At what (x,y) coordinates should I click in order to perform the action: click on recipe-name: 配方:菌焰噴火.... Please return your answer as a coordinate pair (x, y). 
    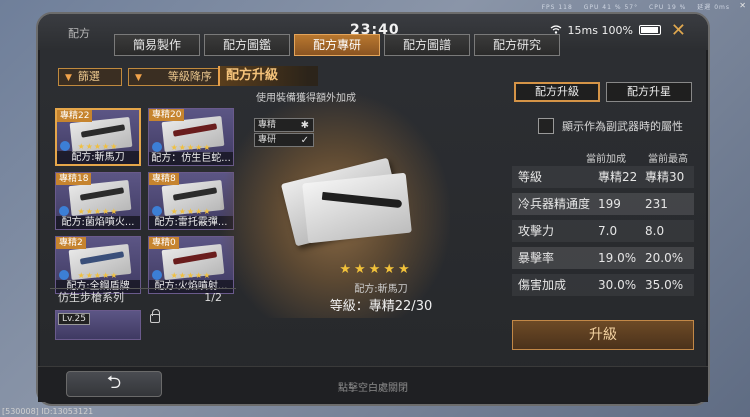
    Looking at the image, I should click on (98, 222).